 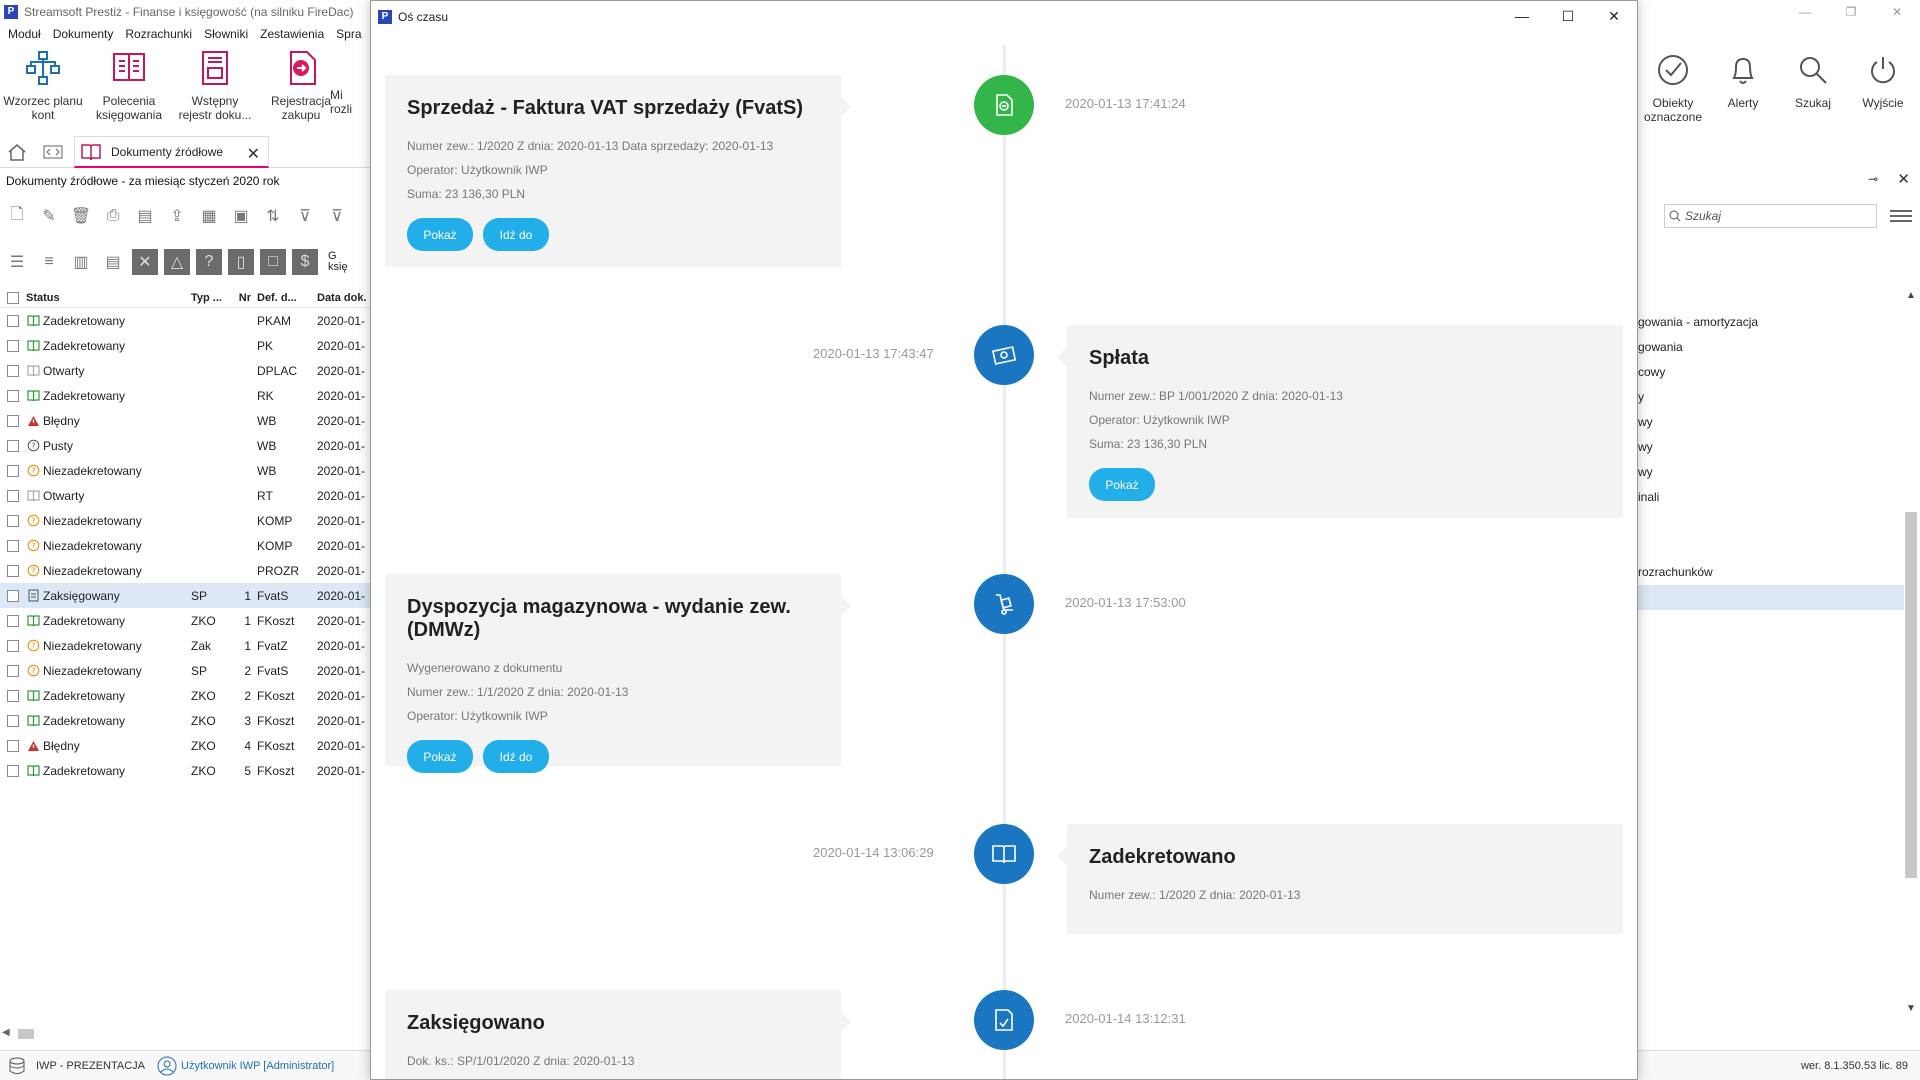 I want to click on delete-document-icon: 🗑, so click(x=81, y=216).